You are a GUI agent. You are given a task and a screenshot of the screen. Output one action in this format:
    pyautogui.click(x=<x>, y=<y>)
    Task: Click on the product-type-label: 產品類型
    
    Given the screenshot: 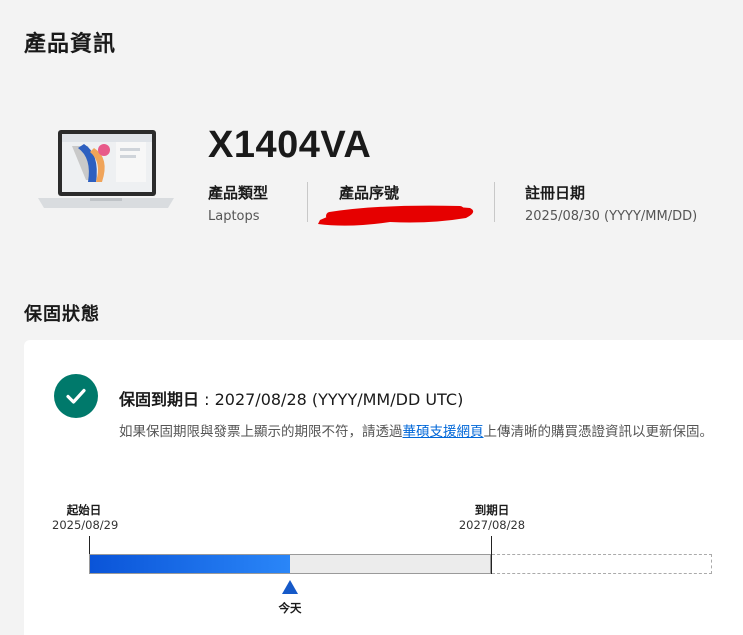 What is the action you would take?
    pyautogui.click(x=238, y=193)
    